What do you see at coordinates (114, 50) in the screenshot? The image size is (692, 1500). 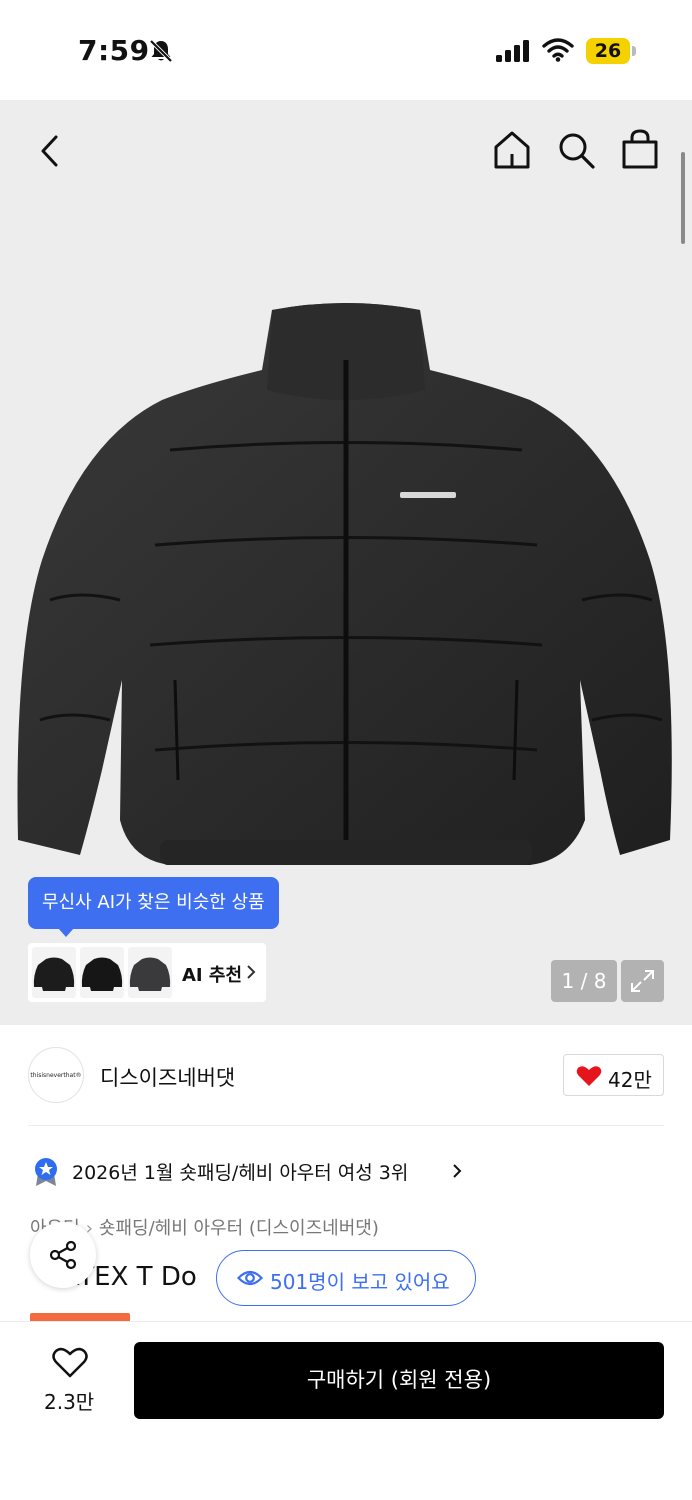 I see `status-time: 7:59` at bounding box center [114, 50].